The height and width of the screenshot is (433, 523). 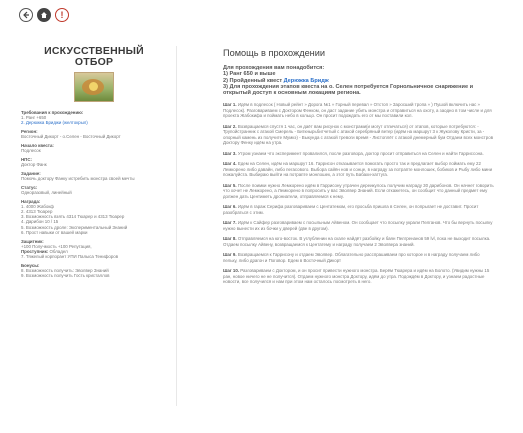 I want to click on back-button, so click(x=26, y=15).